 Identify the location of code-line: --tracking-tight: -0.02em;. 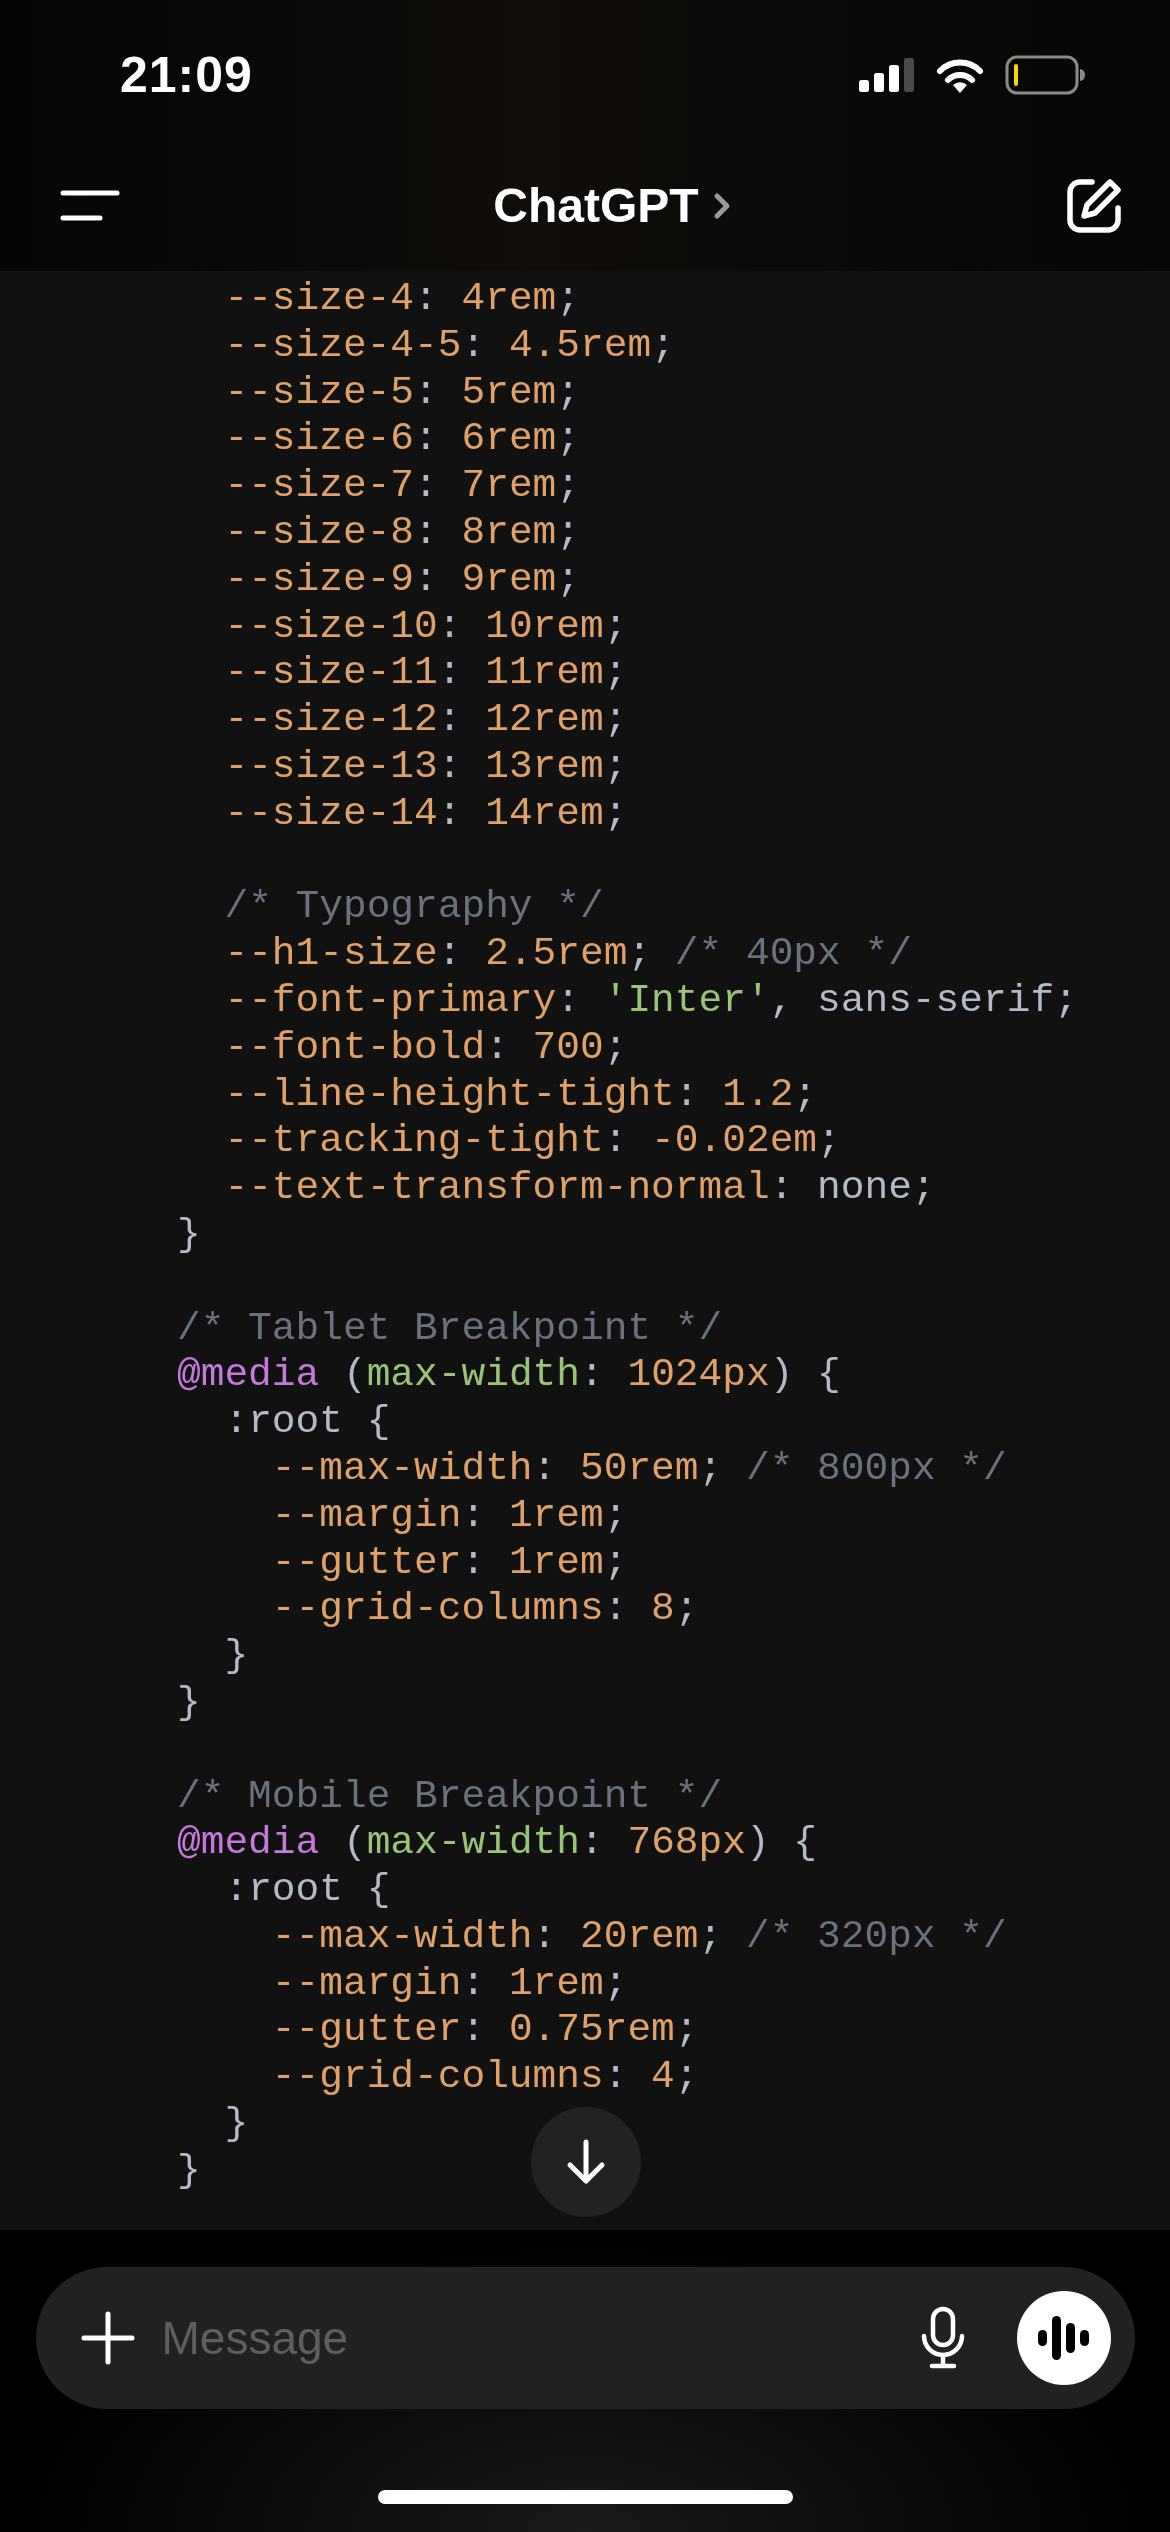
(532, 1141).